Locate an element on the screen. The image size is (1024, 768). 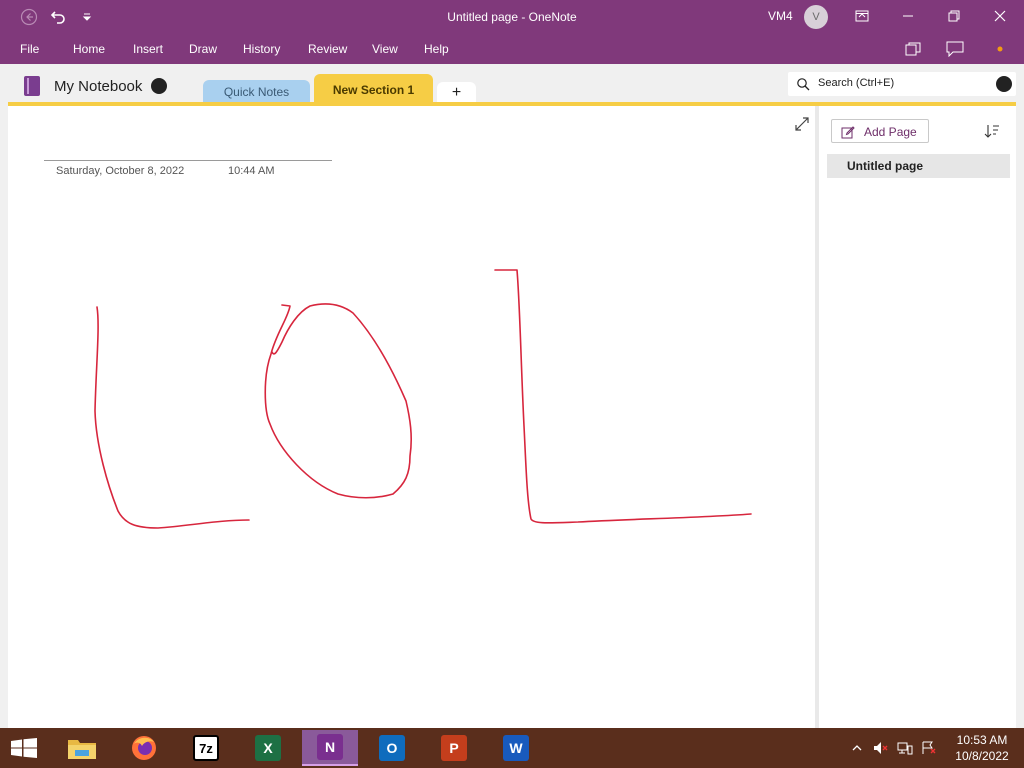
menu-draw: Draw is located at coordinates (203, 49).